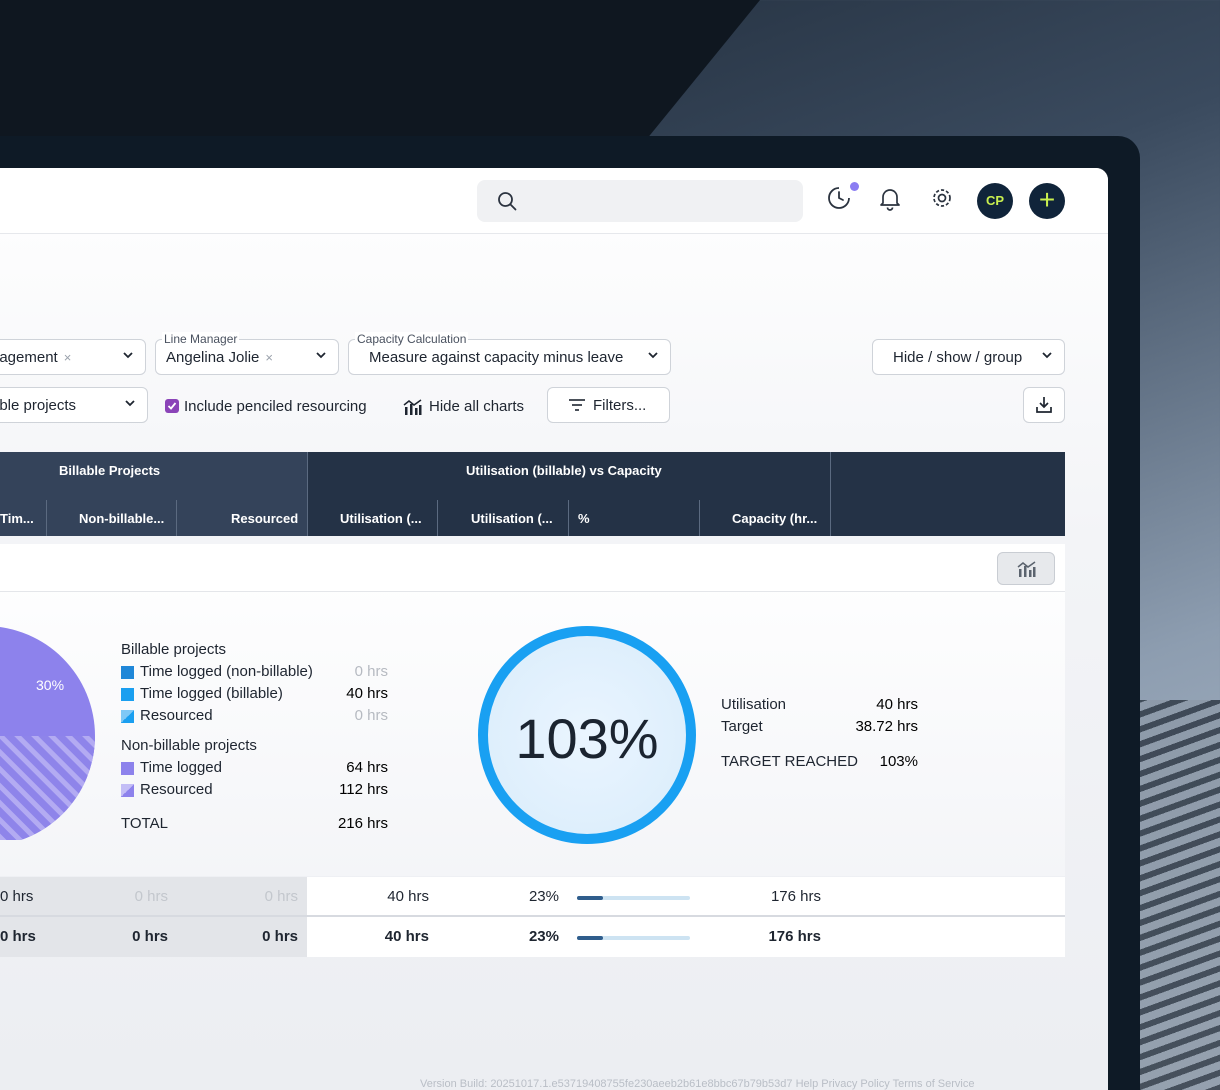 The height and width of the screenshot is (1090, 1220). I want to click on billable-heading: Billable projects, so click(174, 649).